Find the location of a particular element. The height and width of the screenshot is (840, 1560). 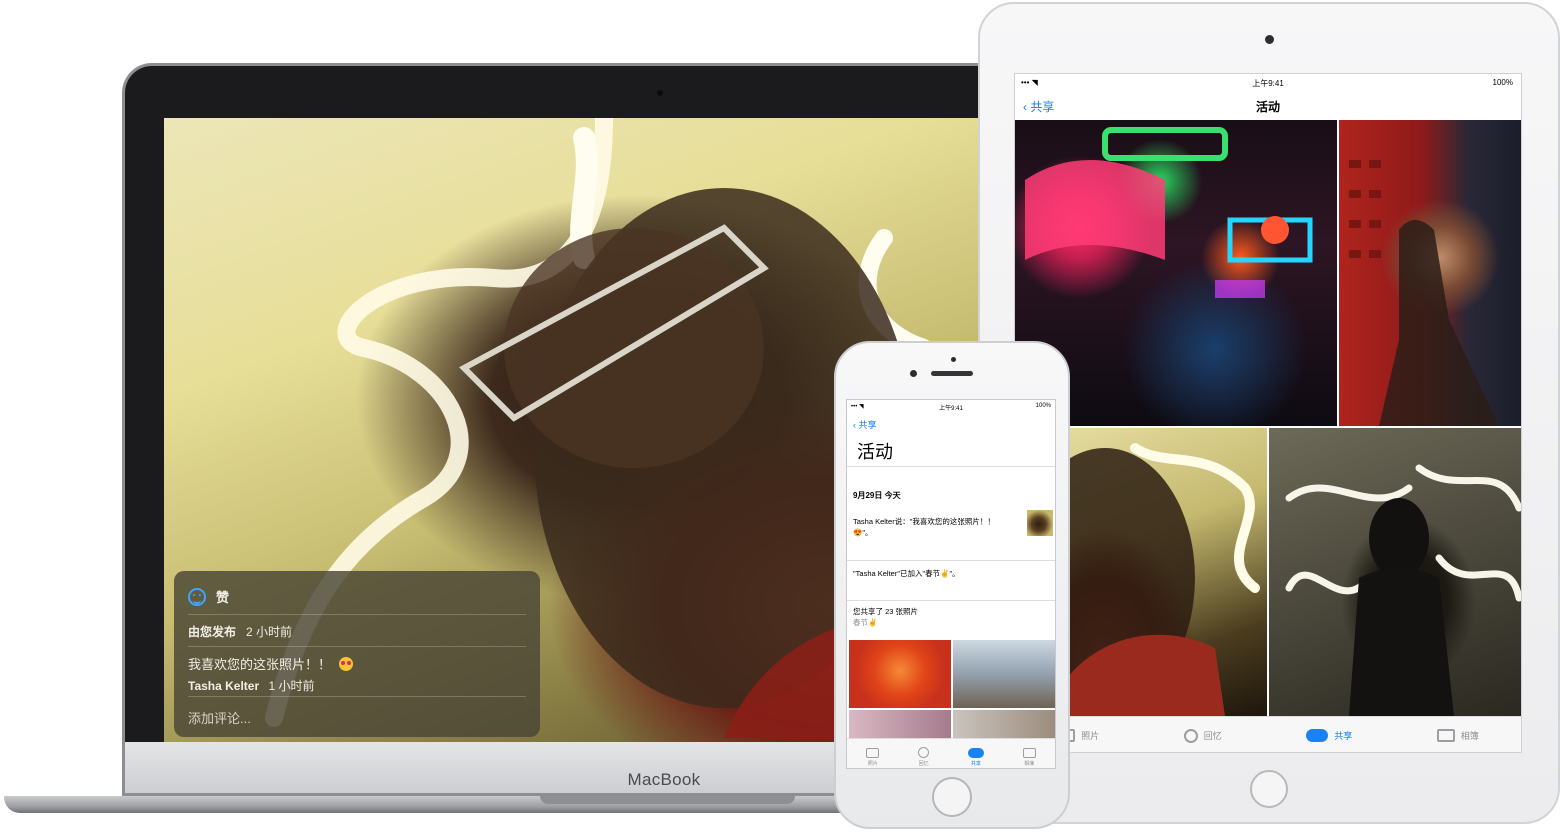

back-button: ‹ 共享 is located at coordinates (865, 424).